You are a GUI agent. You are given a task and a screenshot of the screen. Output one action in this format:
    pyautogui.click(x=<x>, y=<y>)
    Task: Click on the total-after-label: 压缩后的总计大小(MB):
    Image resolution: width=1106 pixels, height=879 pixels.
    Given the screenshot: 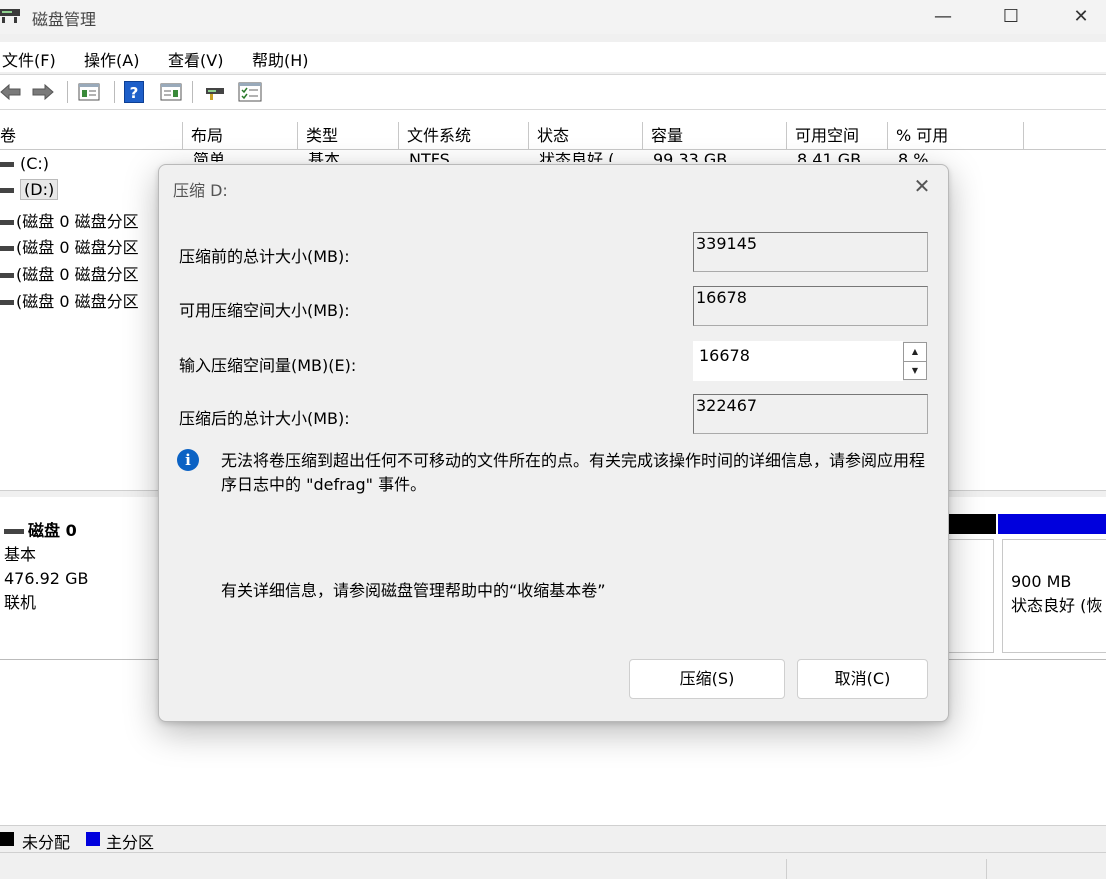 What is the action you would take?
    pyautogui.click(x=264, y=418)
    